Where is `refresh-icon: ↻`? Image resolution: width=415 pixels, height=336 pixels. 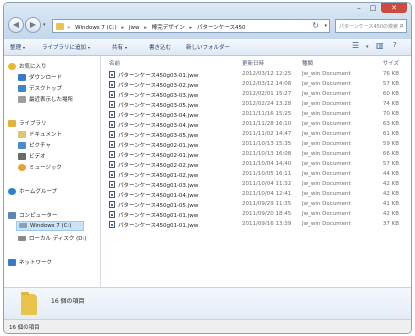
refresh-icon: ↻ is located at coordinates (315, 25).